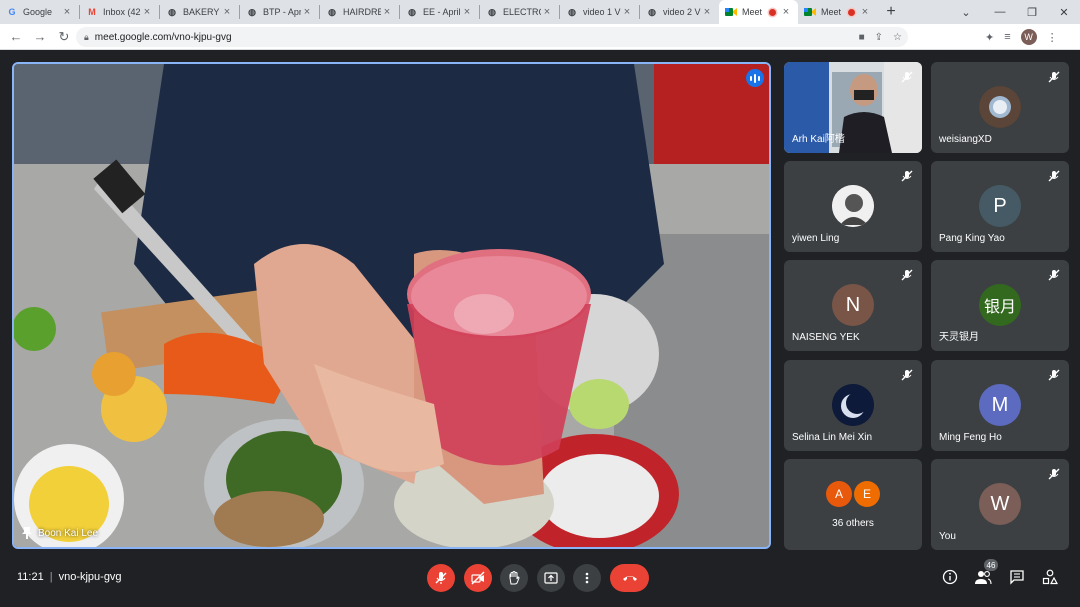  What do you see at coordinates (1032, 12) in the screenshot?
I see `maximize-button: ❐` at bounding box center [1032, 12].